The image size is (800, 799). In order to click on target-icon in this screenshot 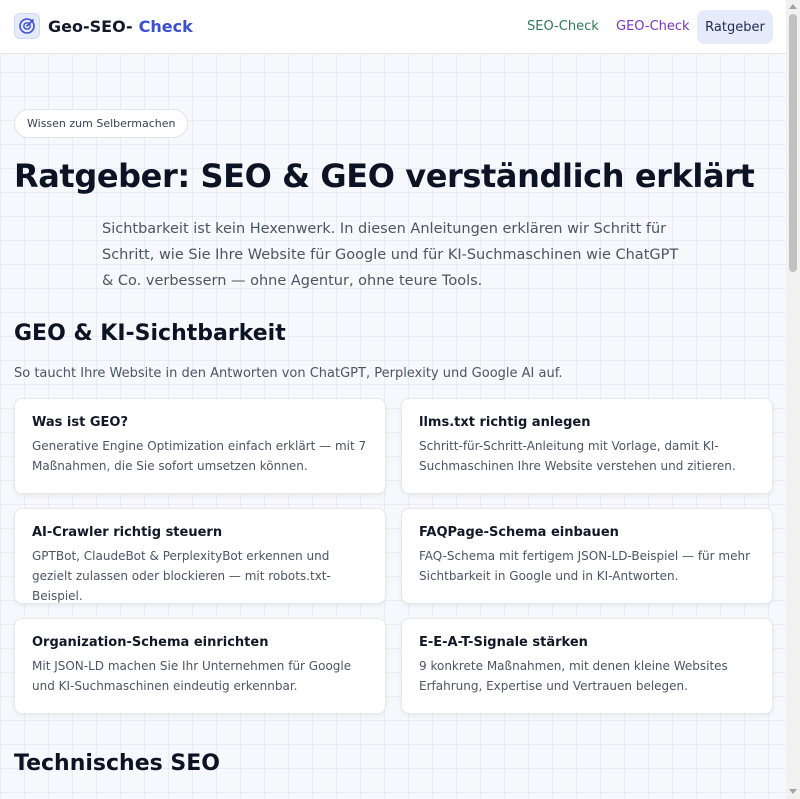, I will do `click(27, 26)`.